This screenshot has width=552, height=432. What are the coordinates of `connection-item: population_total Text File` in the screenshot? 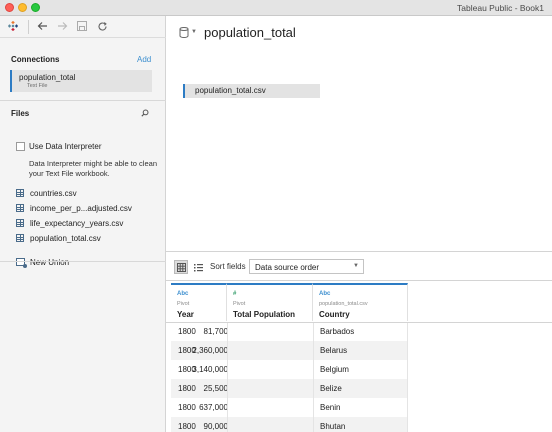 It's located at (81, 81).